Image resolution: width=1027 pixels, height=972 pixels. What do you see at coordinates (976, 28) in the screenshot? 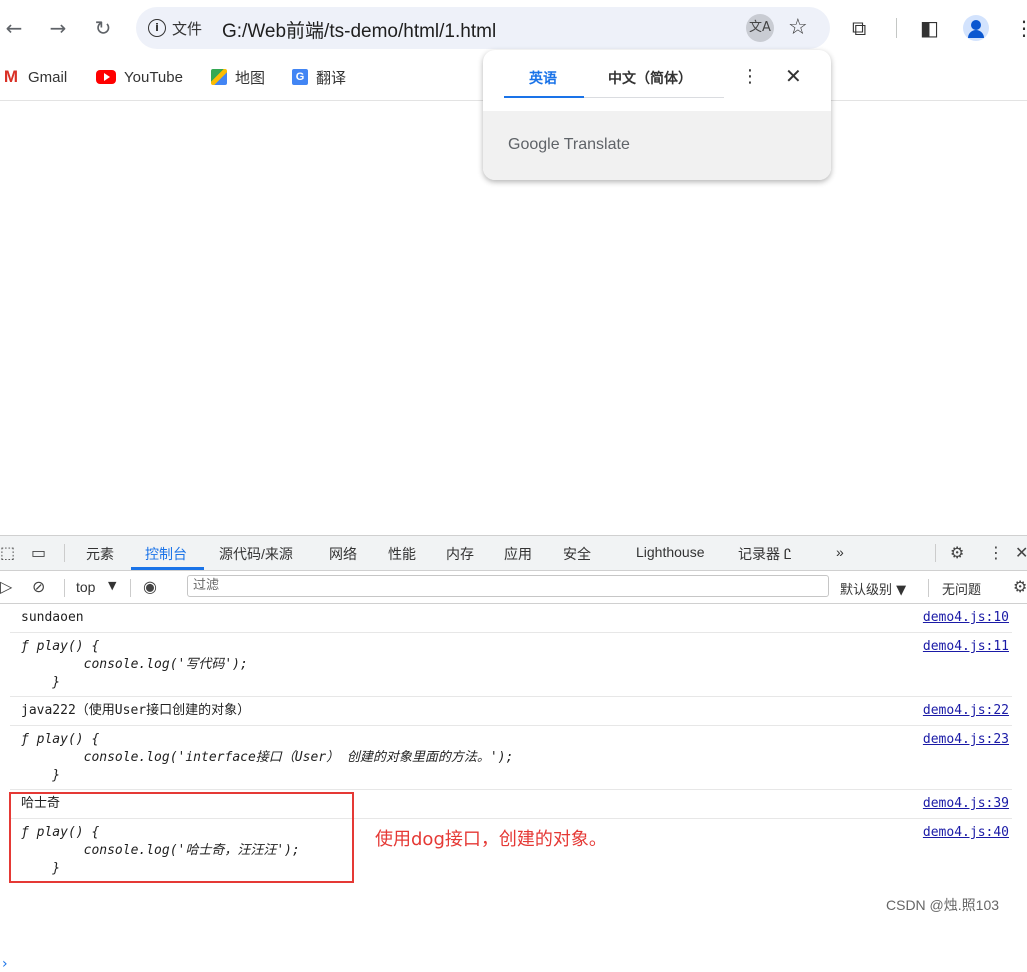
I see `profile-avatar-icon` at bounding box center [976, 28].